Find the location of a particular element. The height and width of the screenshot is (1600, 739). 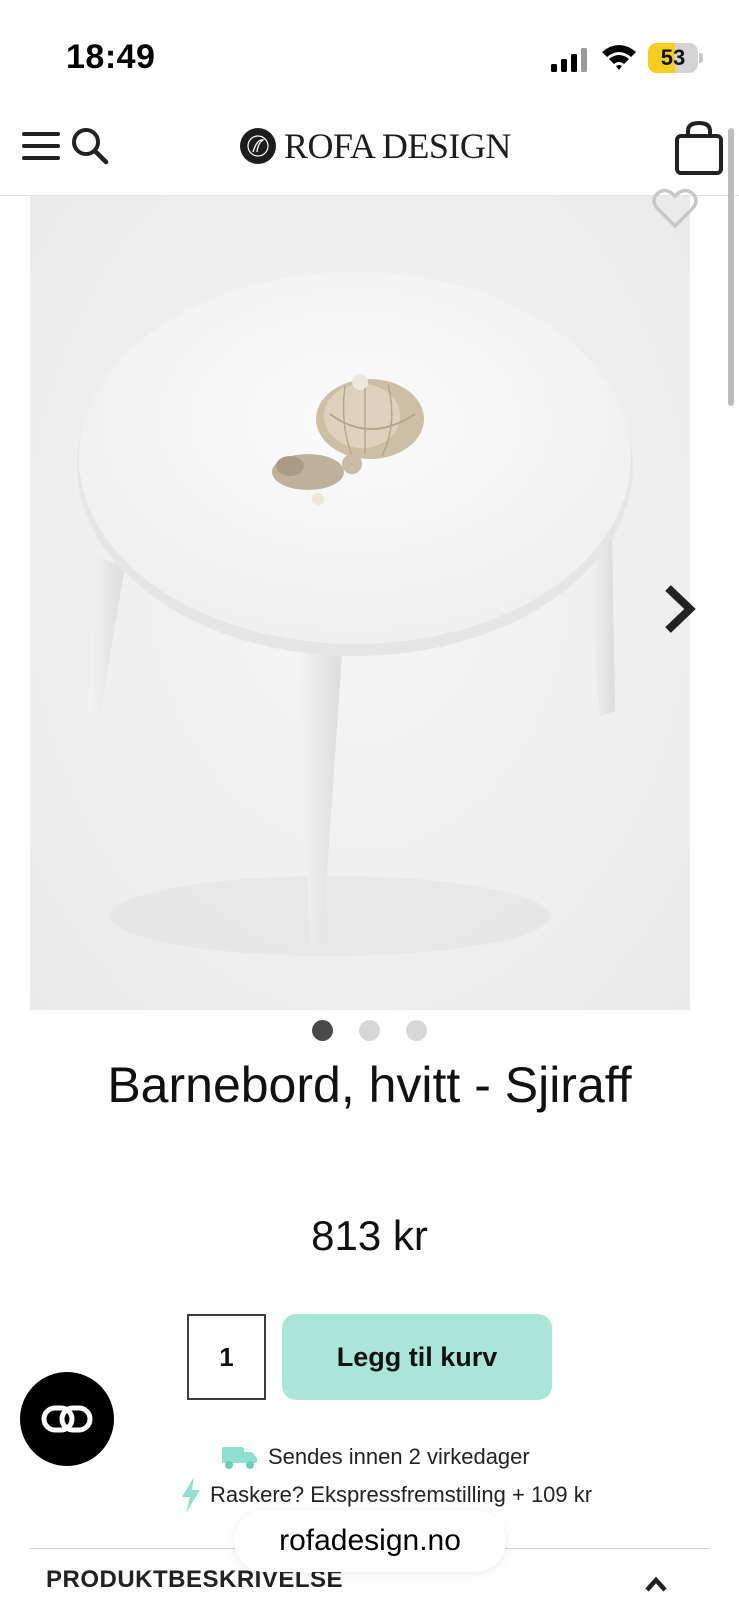

shipping-text: Sendes innen 2 virkedager is located at coordinates (399, 1456).